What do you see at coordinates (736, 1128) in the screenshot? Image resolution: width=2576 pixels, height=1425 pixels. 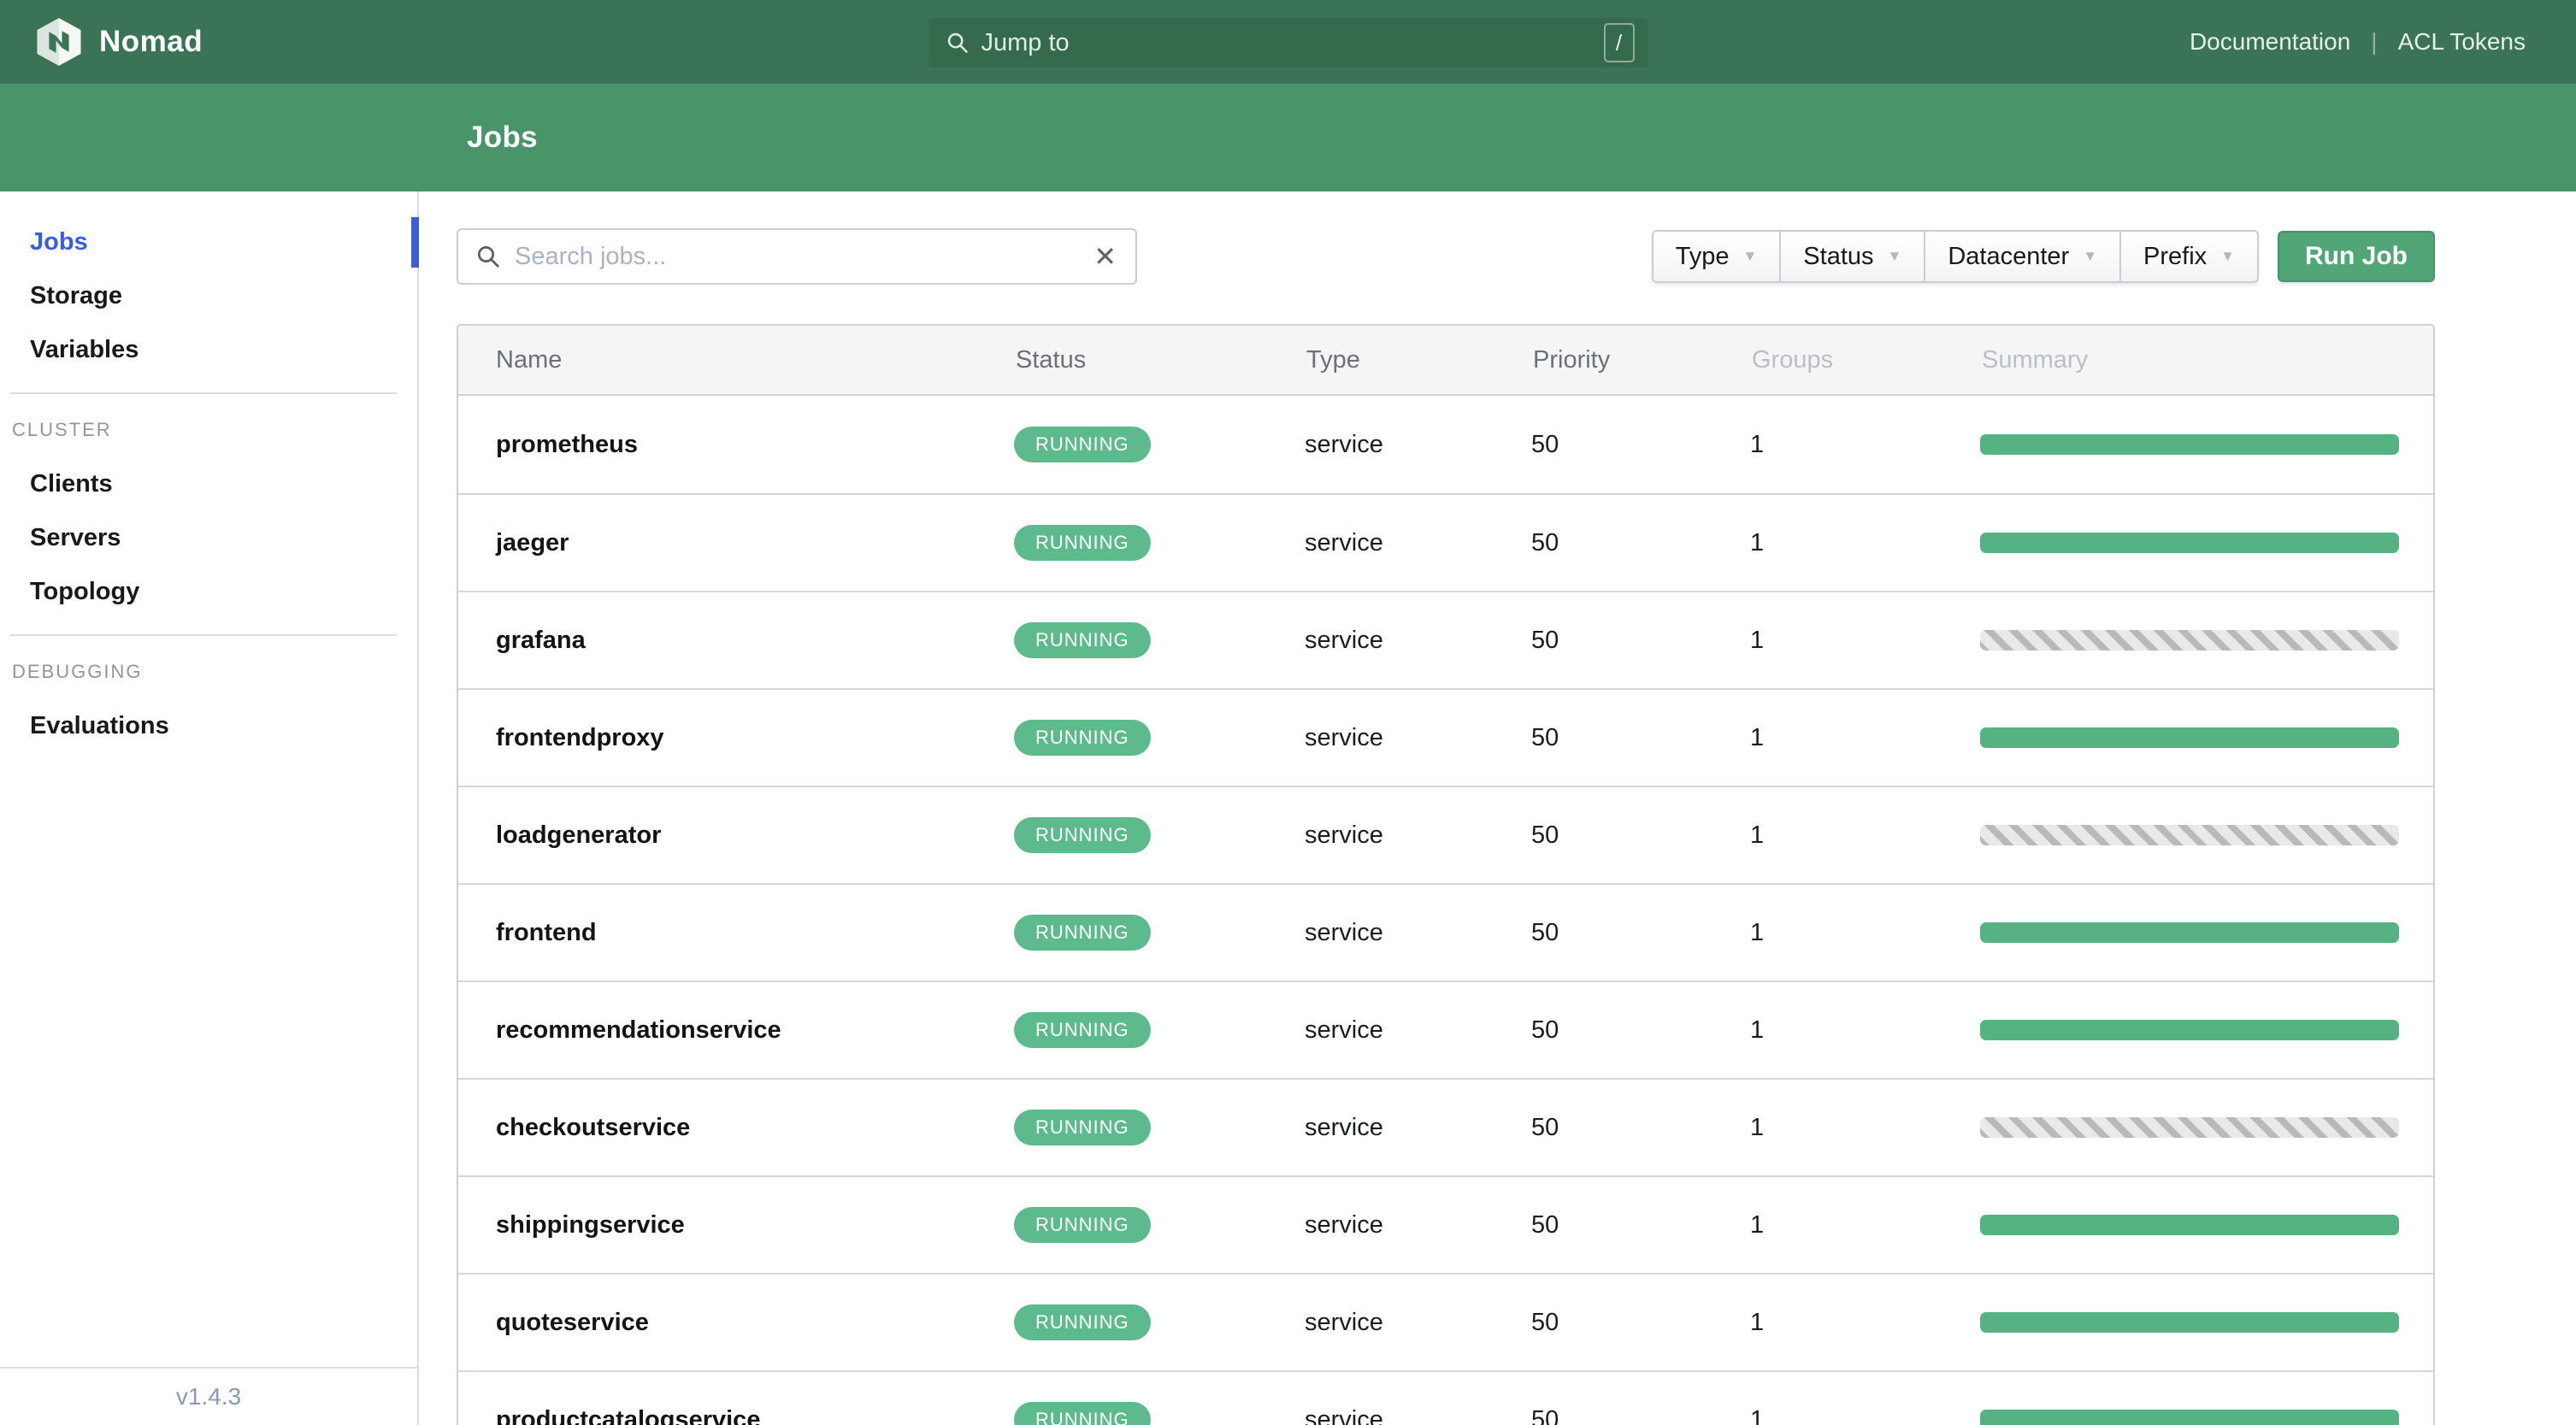 I see `job-name: checkoutservice` at bounding box center [736, 1128].